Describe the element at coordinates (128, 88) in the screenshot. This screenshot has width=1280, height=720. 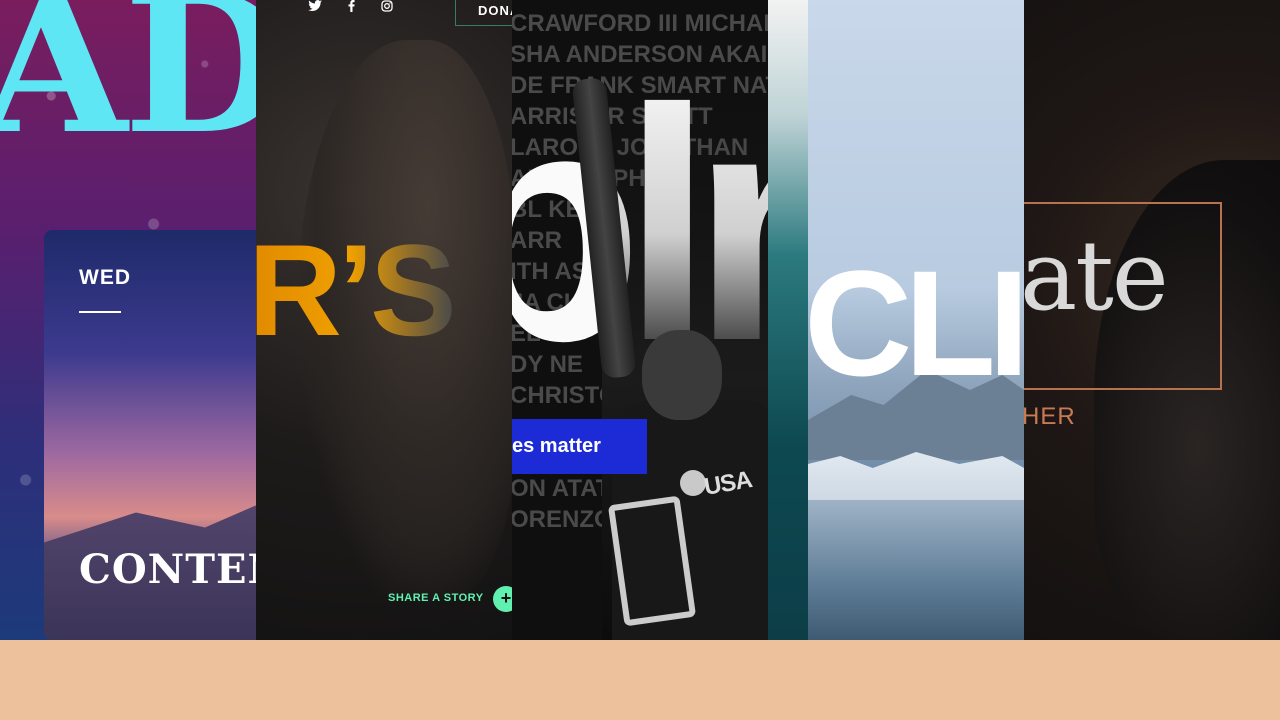
I see `panel-headline: AD` at that location.